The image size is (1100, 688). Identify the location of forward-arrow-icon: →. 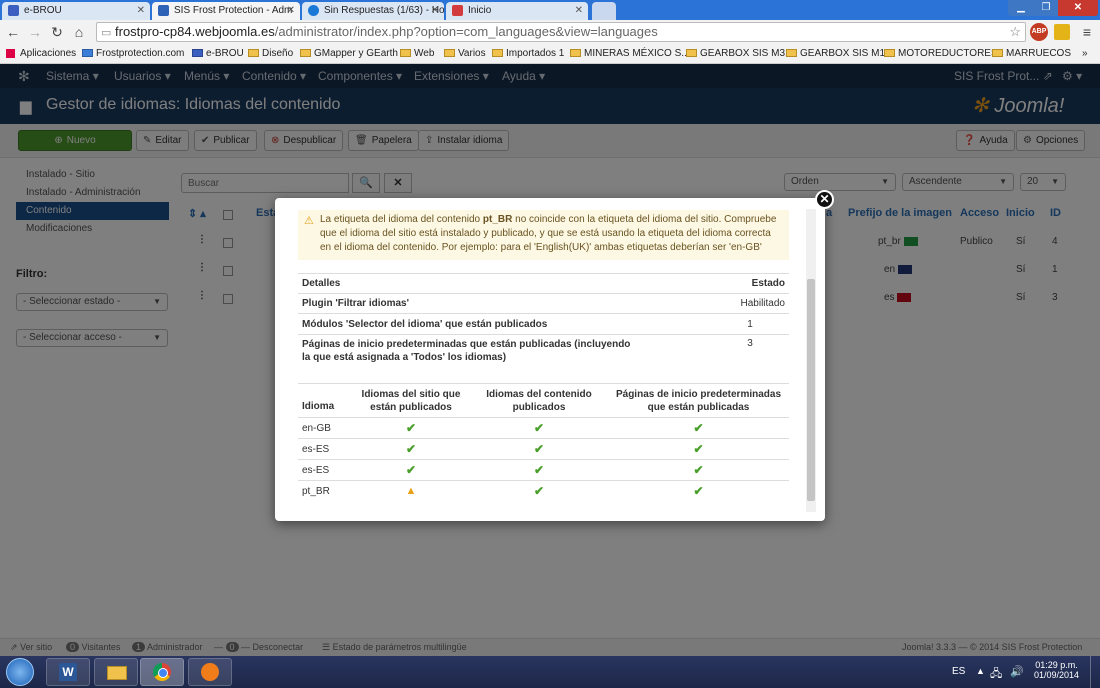
(35, 32).